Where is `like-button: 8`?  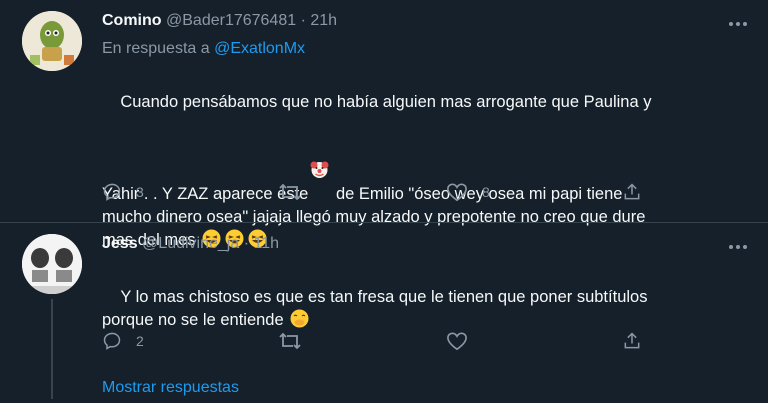 like-button: 8 is located at coordinates (468, 192).